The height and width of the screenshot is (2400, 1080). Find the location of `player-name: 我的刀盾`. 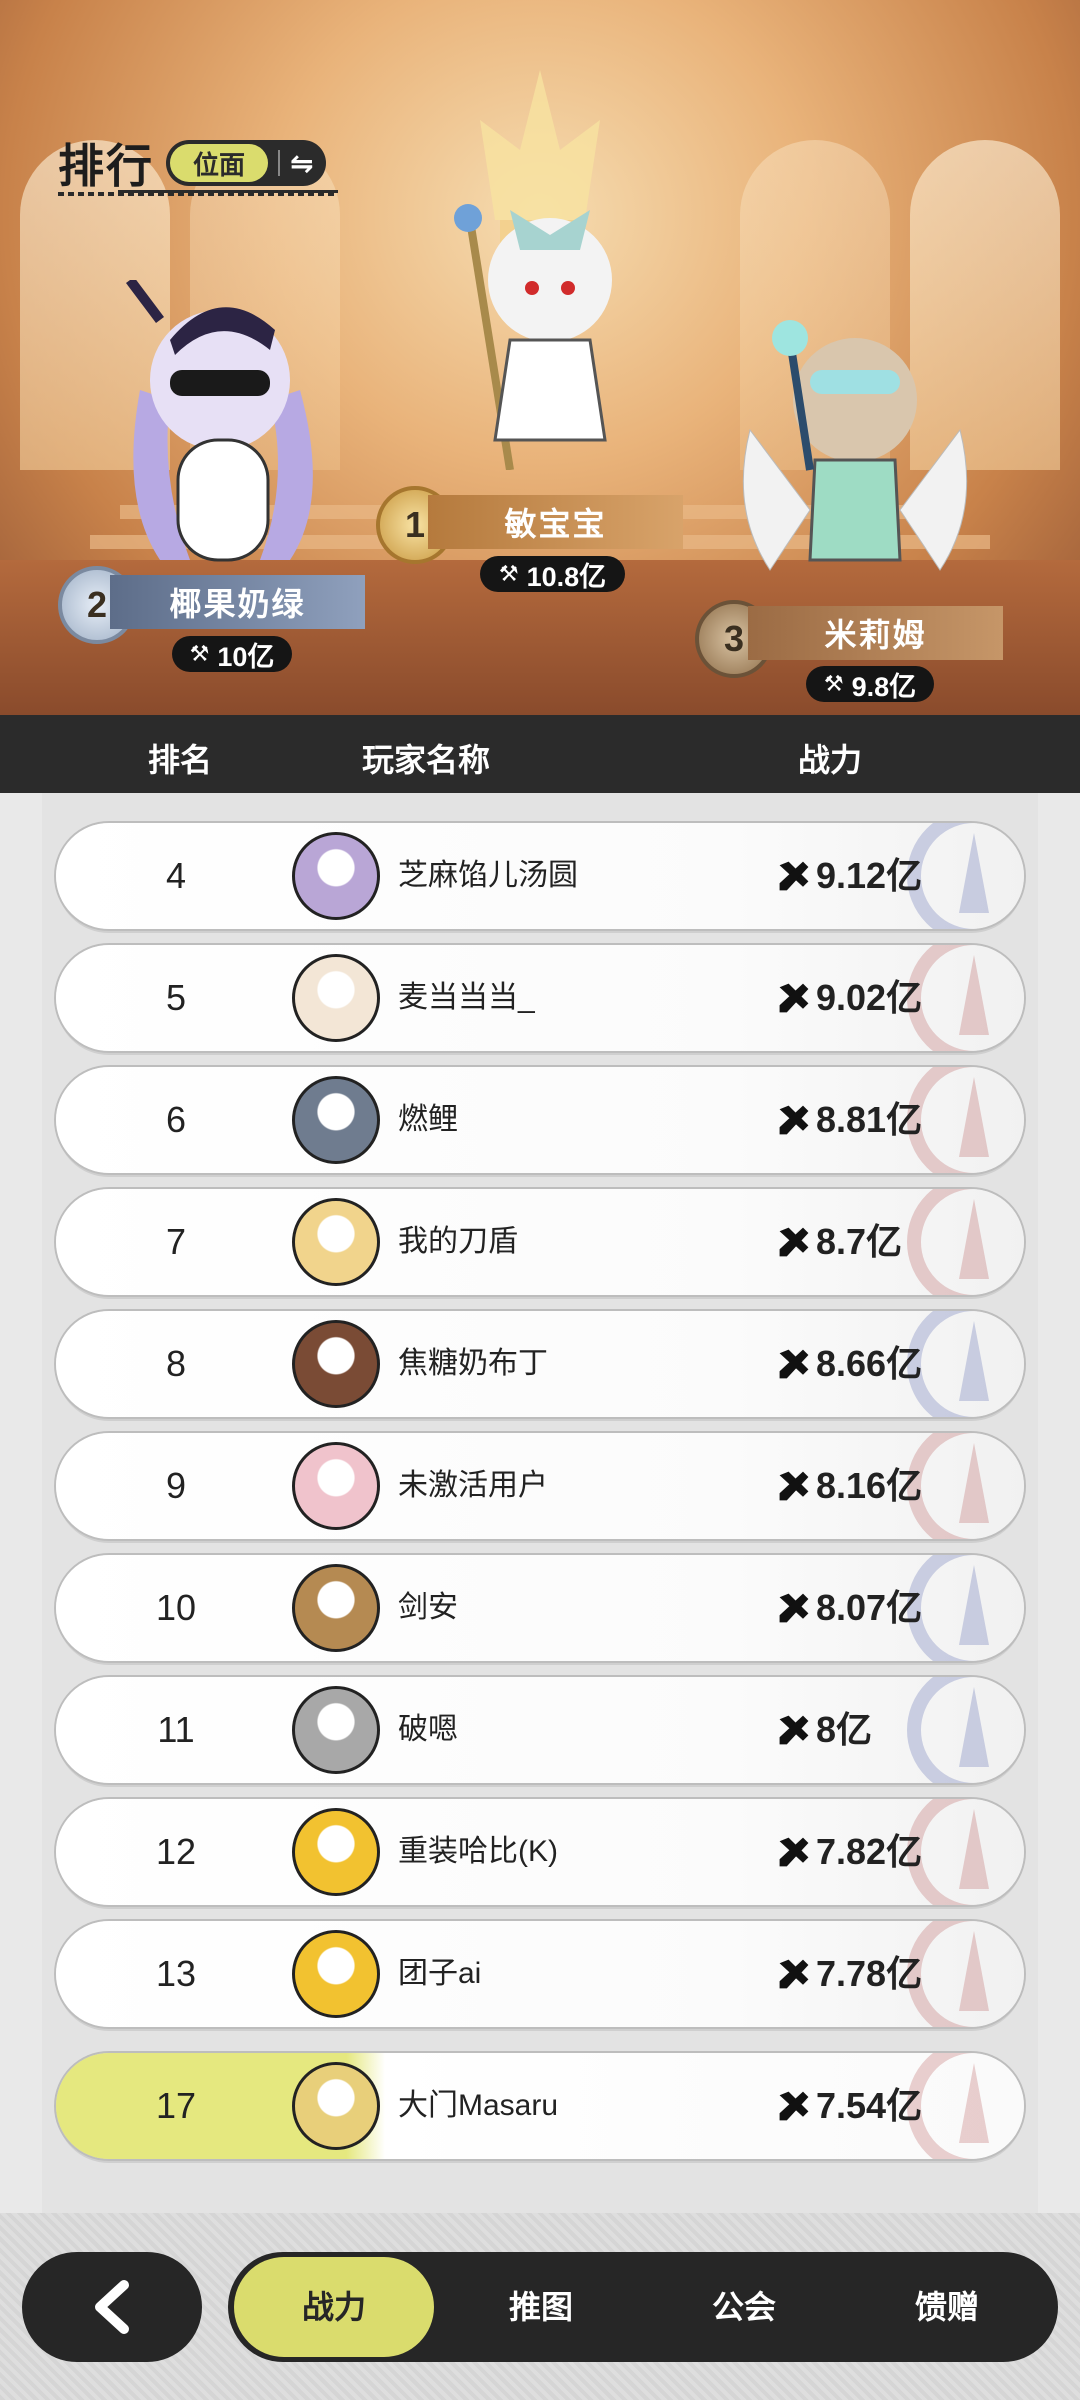

player-name: 我的刀盾 is located at coordinates (458, 1242).